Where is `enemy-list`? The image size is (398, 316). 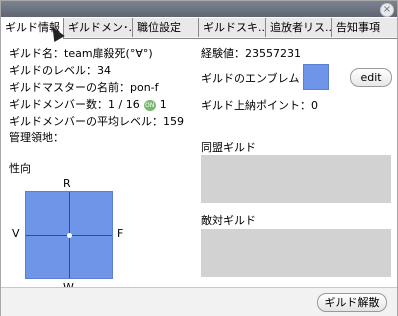
enemy-list is located at coordinates (296, 253).